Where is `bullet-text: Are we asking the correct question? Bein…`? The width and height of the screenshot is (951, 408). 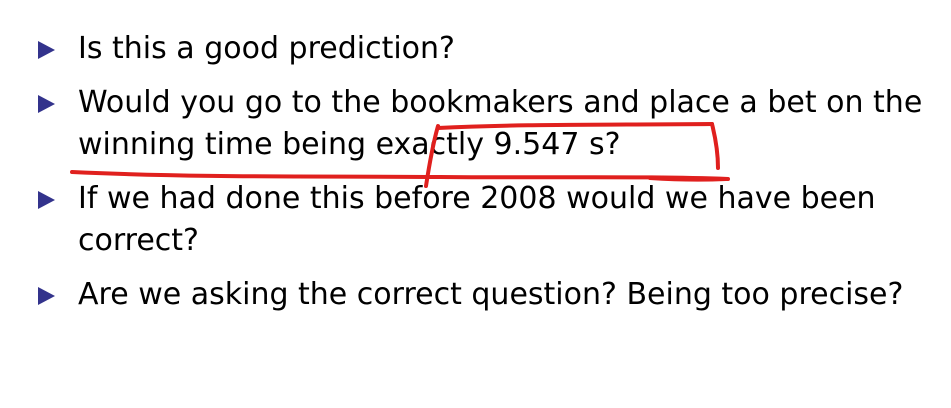
bullet-text: Are we asking the correct question? Bein… is located at coordinates (491, 294).